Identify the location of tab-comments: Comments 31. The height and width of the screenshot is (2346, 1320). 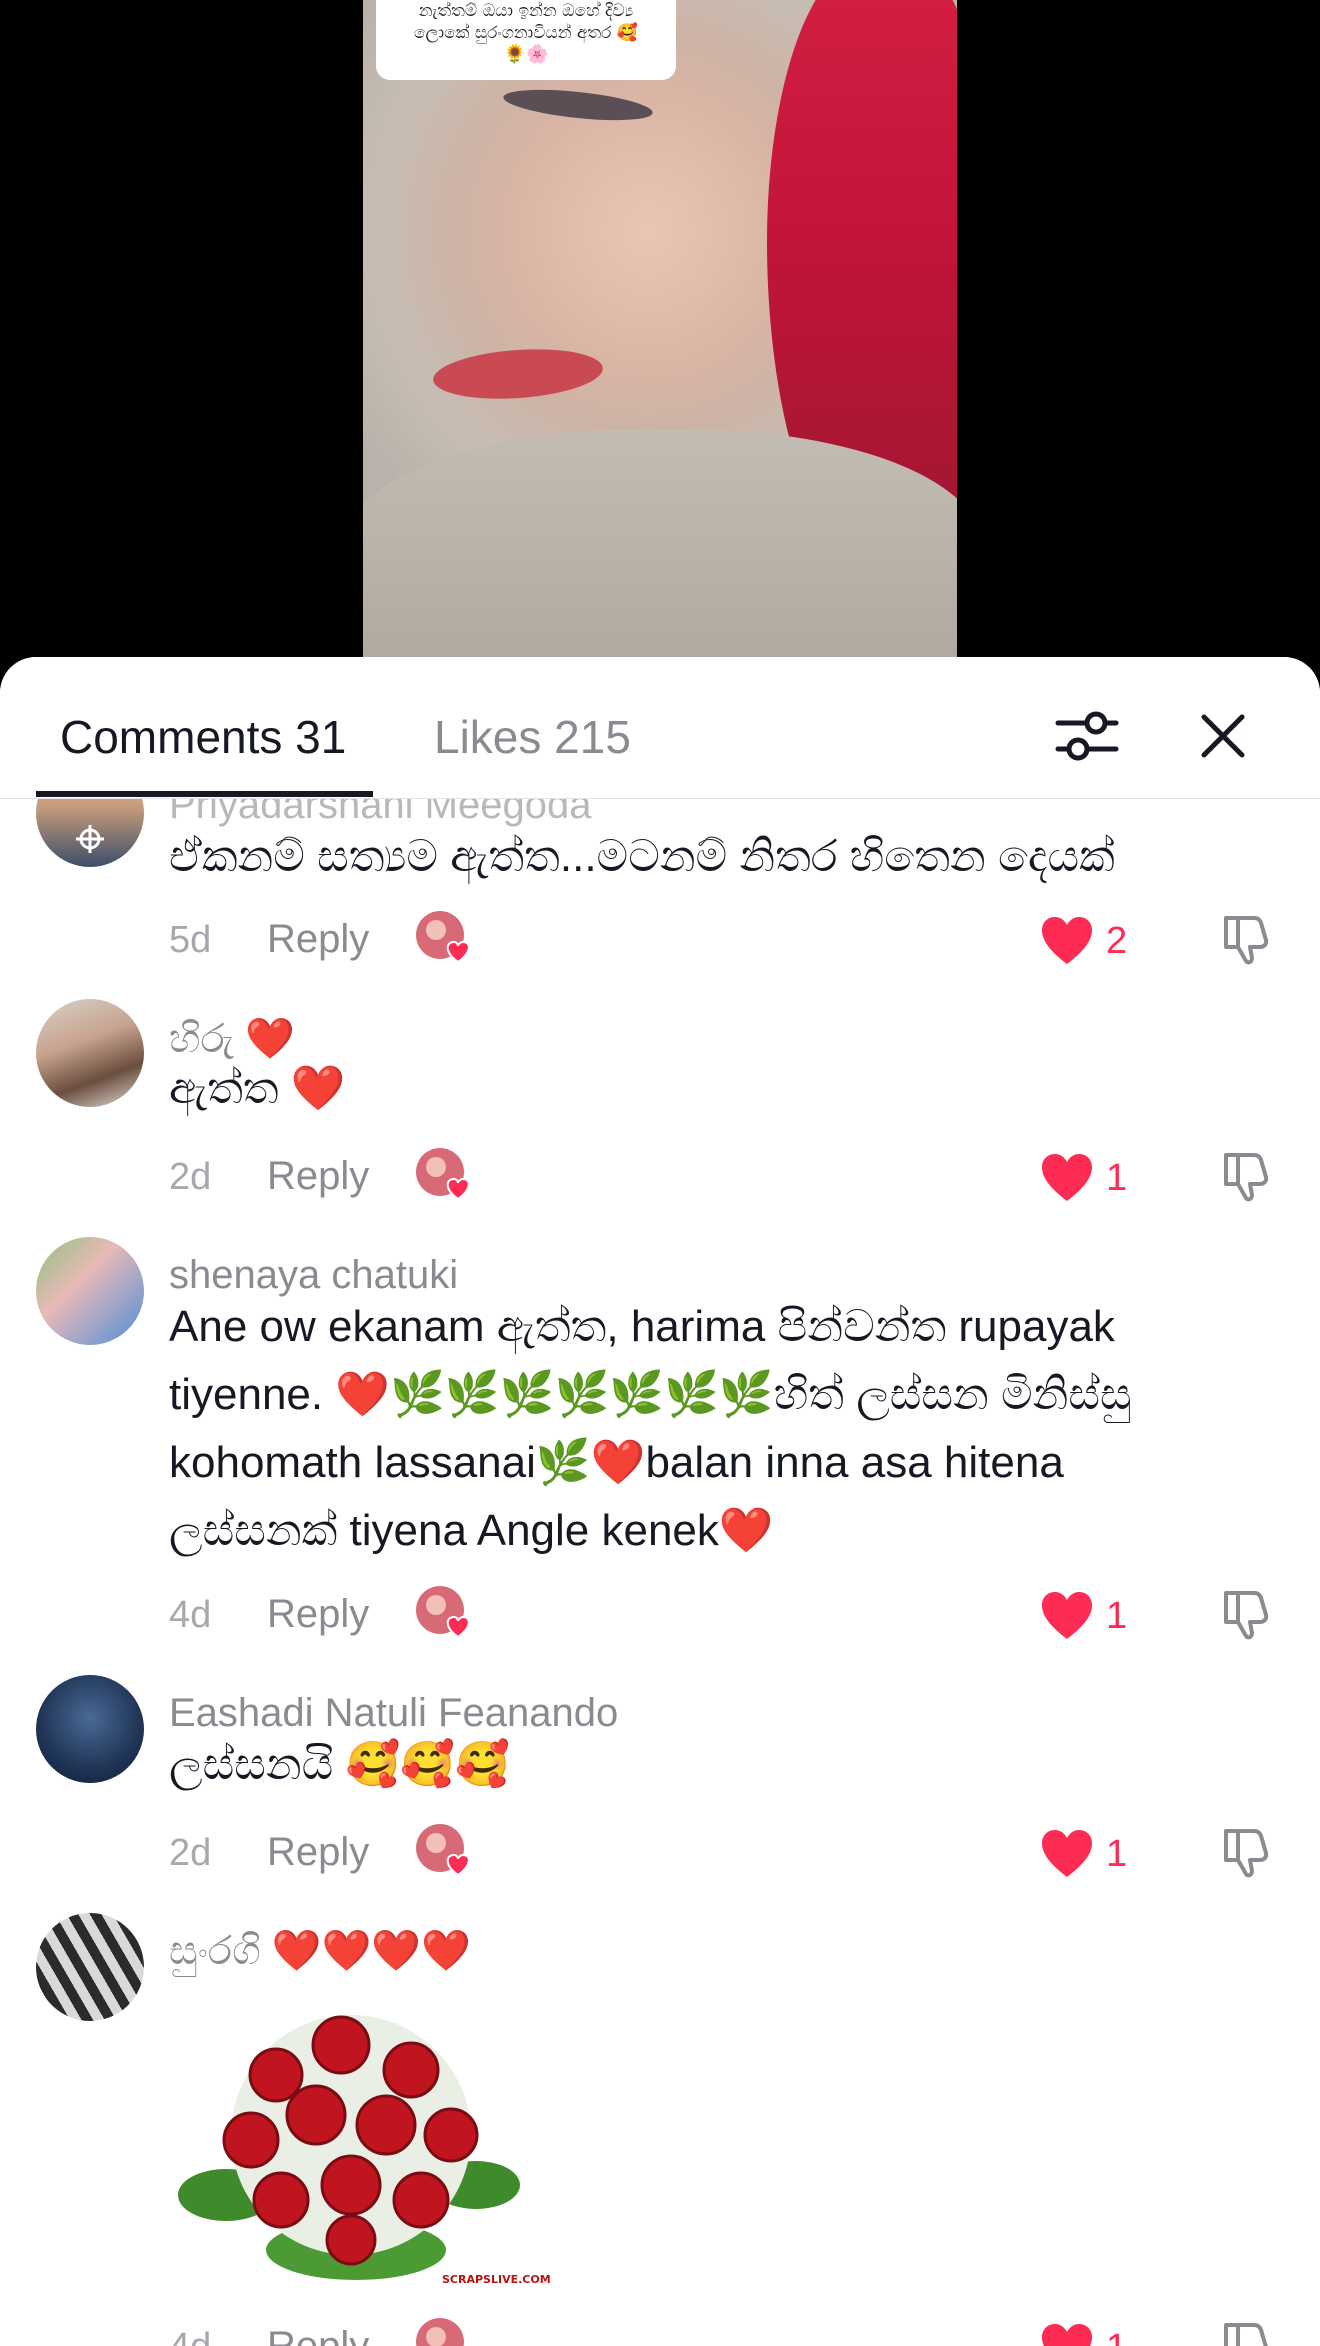
(203, 737).